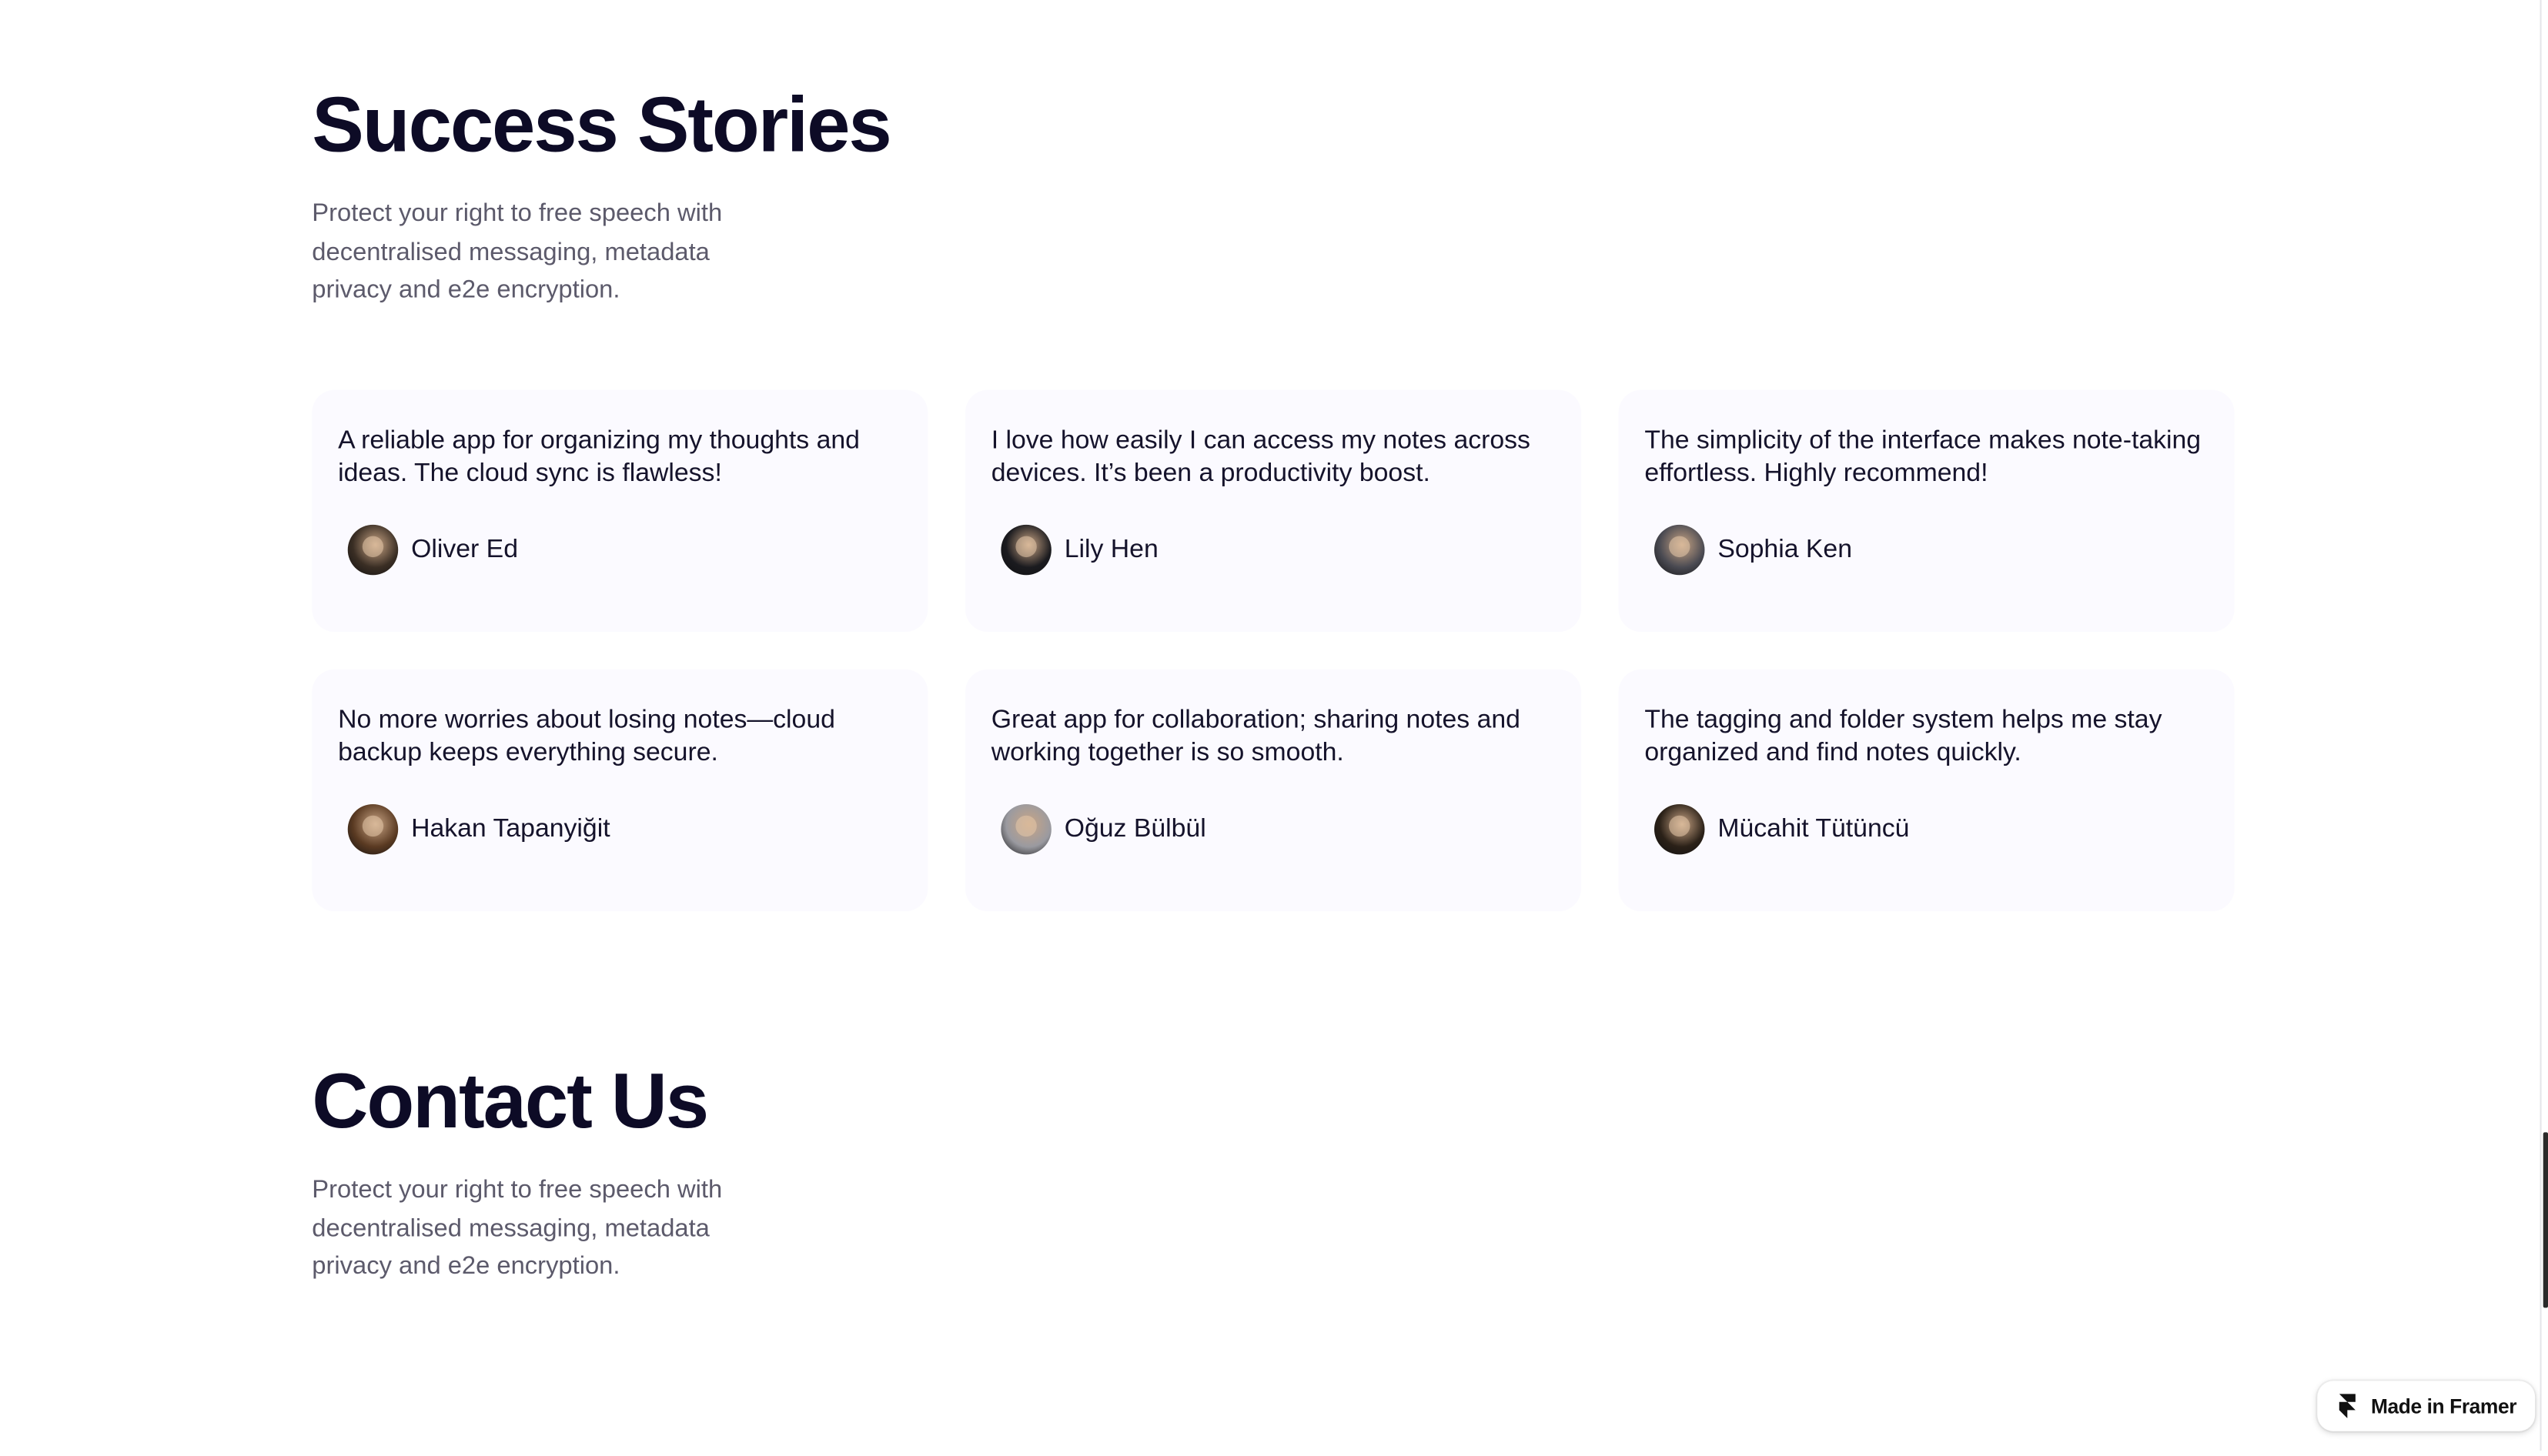  What do you see at coordinates (601, 126) in the screenshot?
I see `section-title: Success Stories` at bounding box center [601, 126].